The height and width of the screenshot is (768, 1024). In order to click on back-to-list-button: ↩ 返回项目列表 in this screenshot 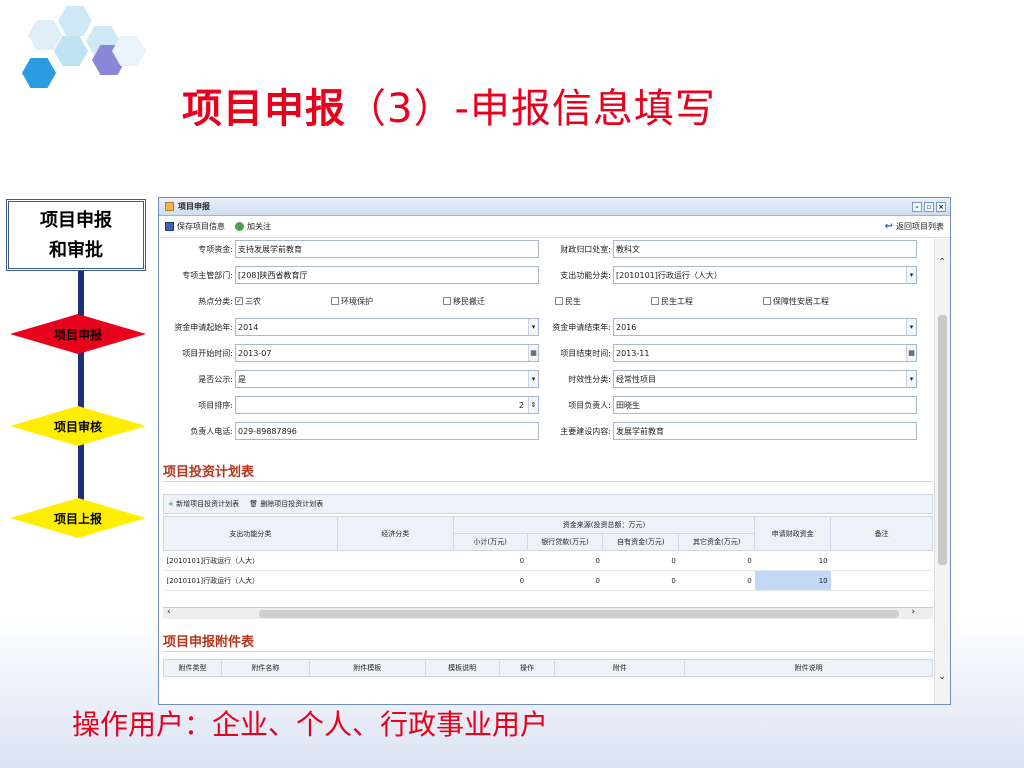, I will do `click(914, 226)`.